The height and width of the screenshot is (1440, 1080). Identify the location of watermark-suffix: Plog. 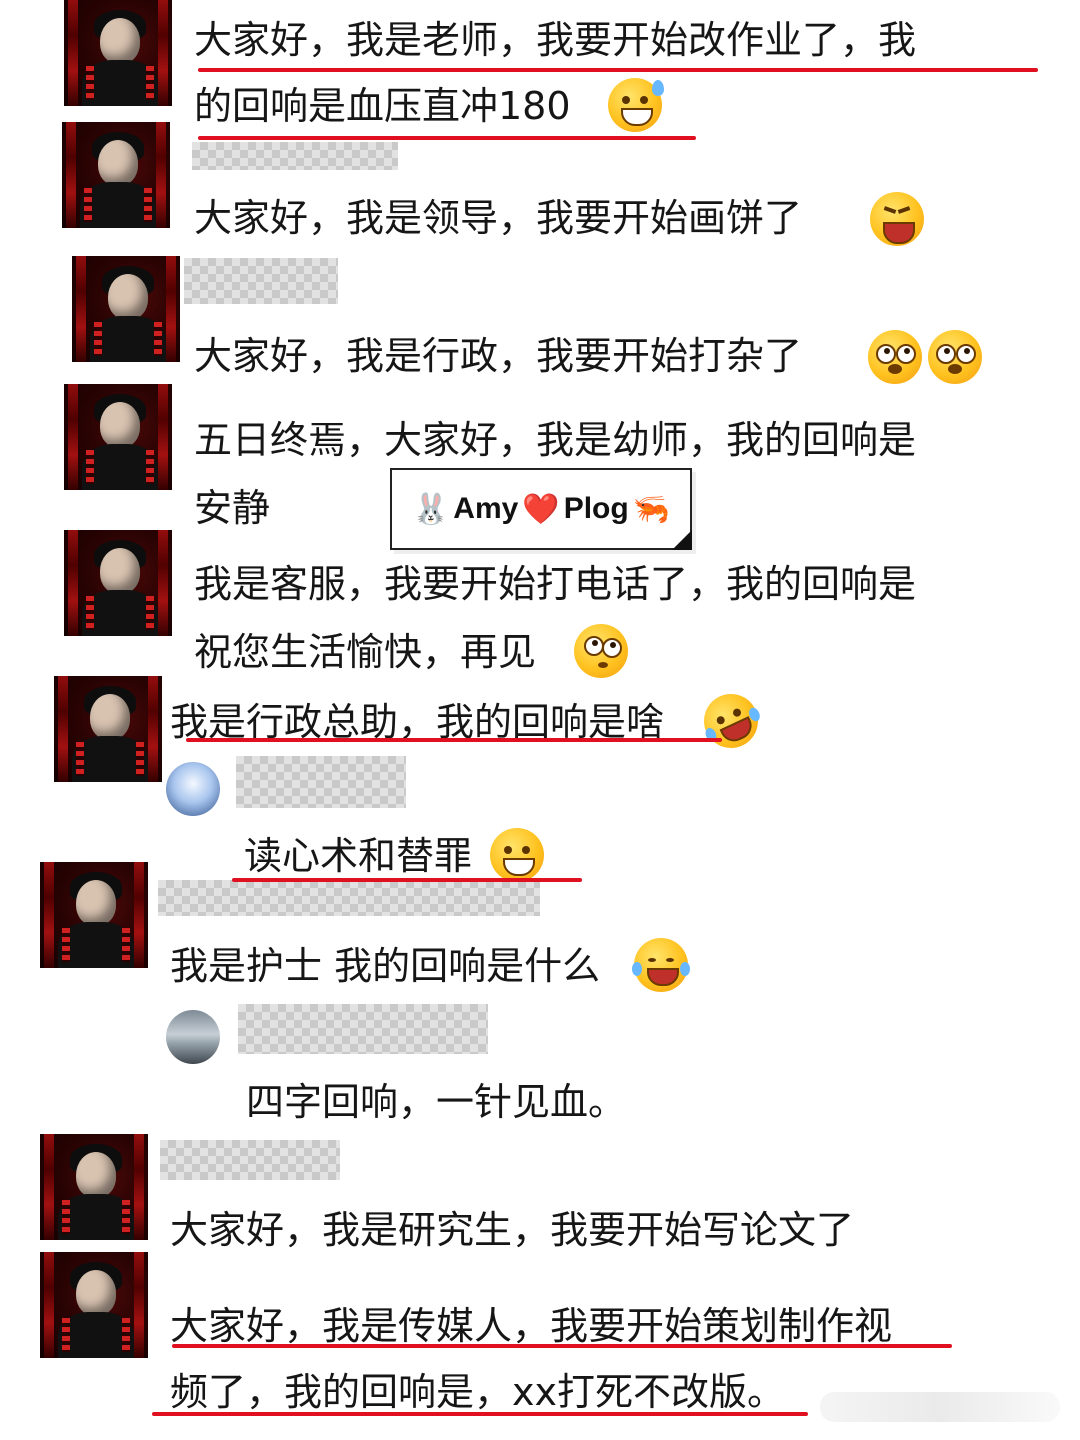
(596, 508).